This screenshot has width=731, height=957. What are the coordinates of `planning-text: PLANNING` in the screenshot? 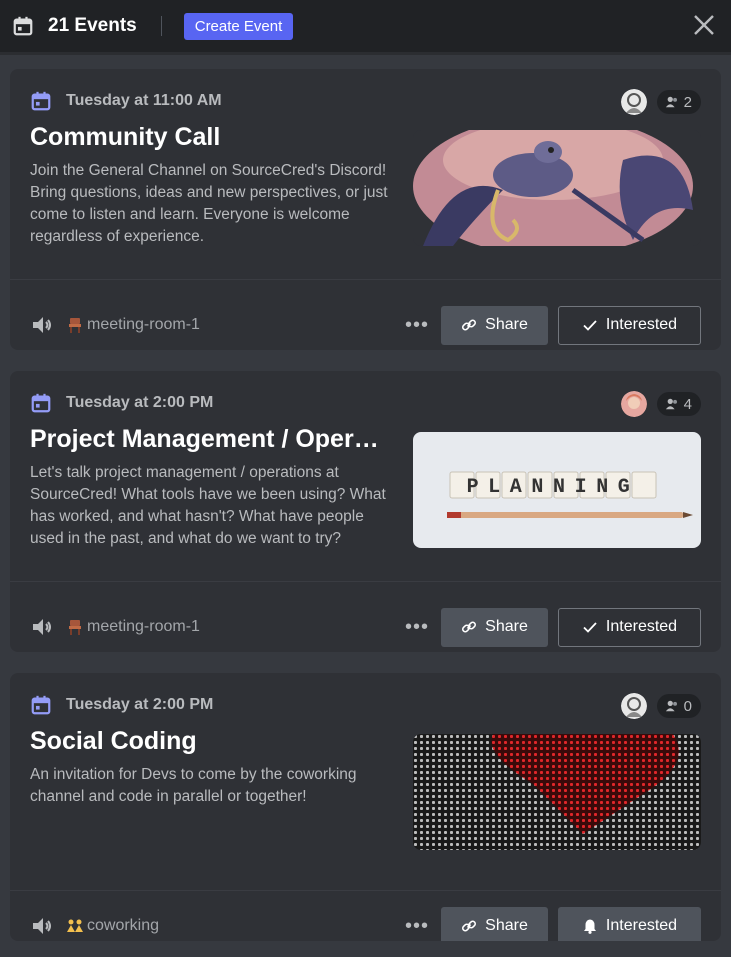 It's located at (553, 487).